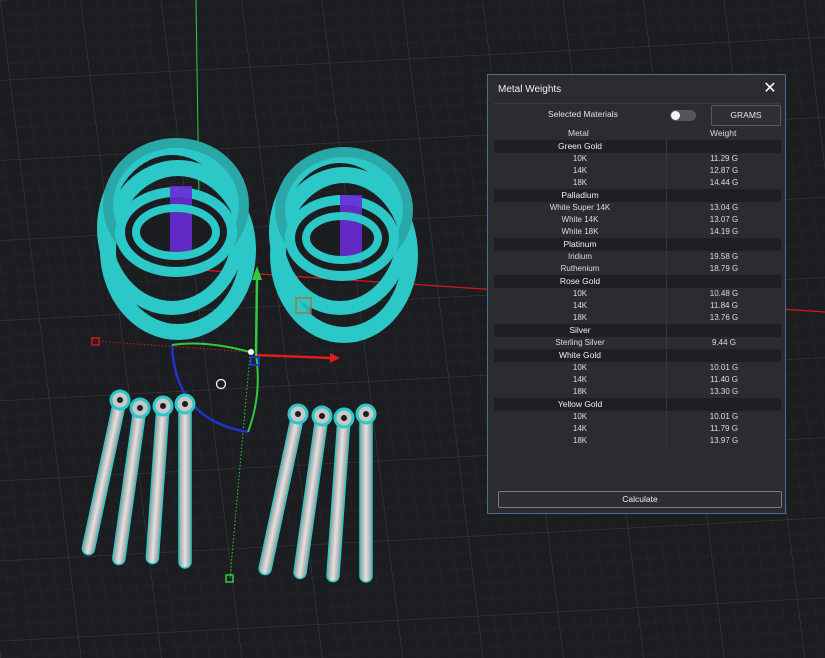 The height and width of the screenshot is (658, 825). I want to click on table-row: Iridium 19.58 G, so click(637, 257).